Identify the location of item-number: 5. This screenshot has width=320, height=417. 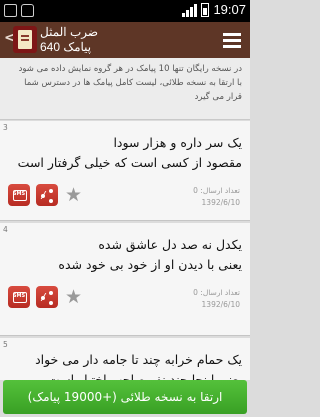
(5, 344).